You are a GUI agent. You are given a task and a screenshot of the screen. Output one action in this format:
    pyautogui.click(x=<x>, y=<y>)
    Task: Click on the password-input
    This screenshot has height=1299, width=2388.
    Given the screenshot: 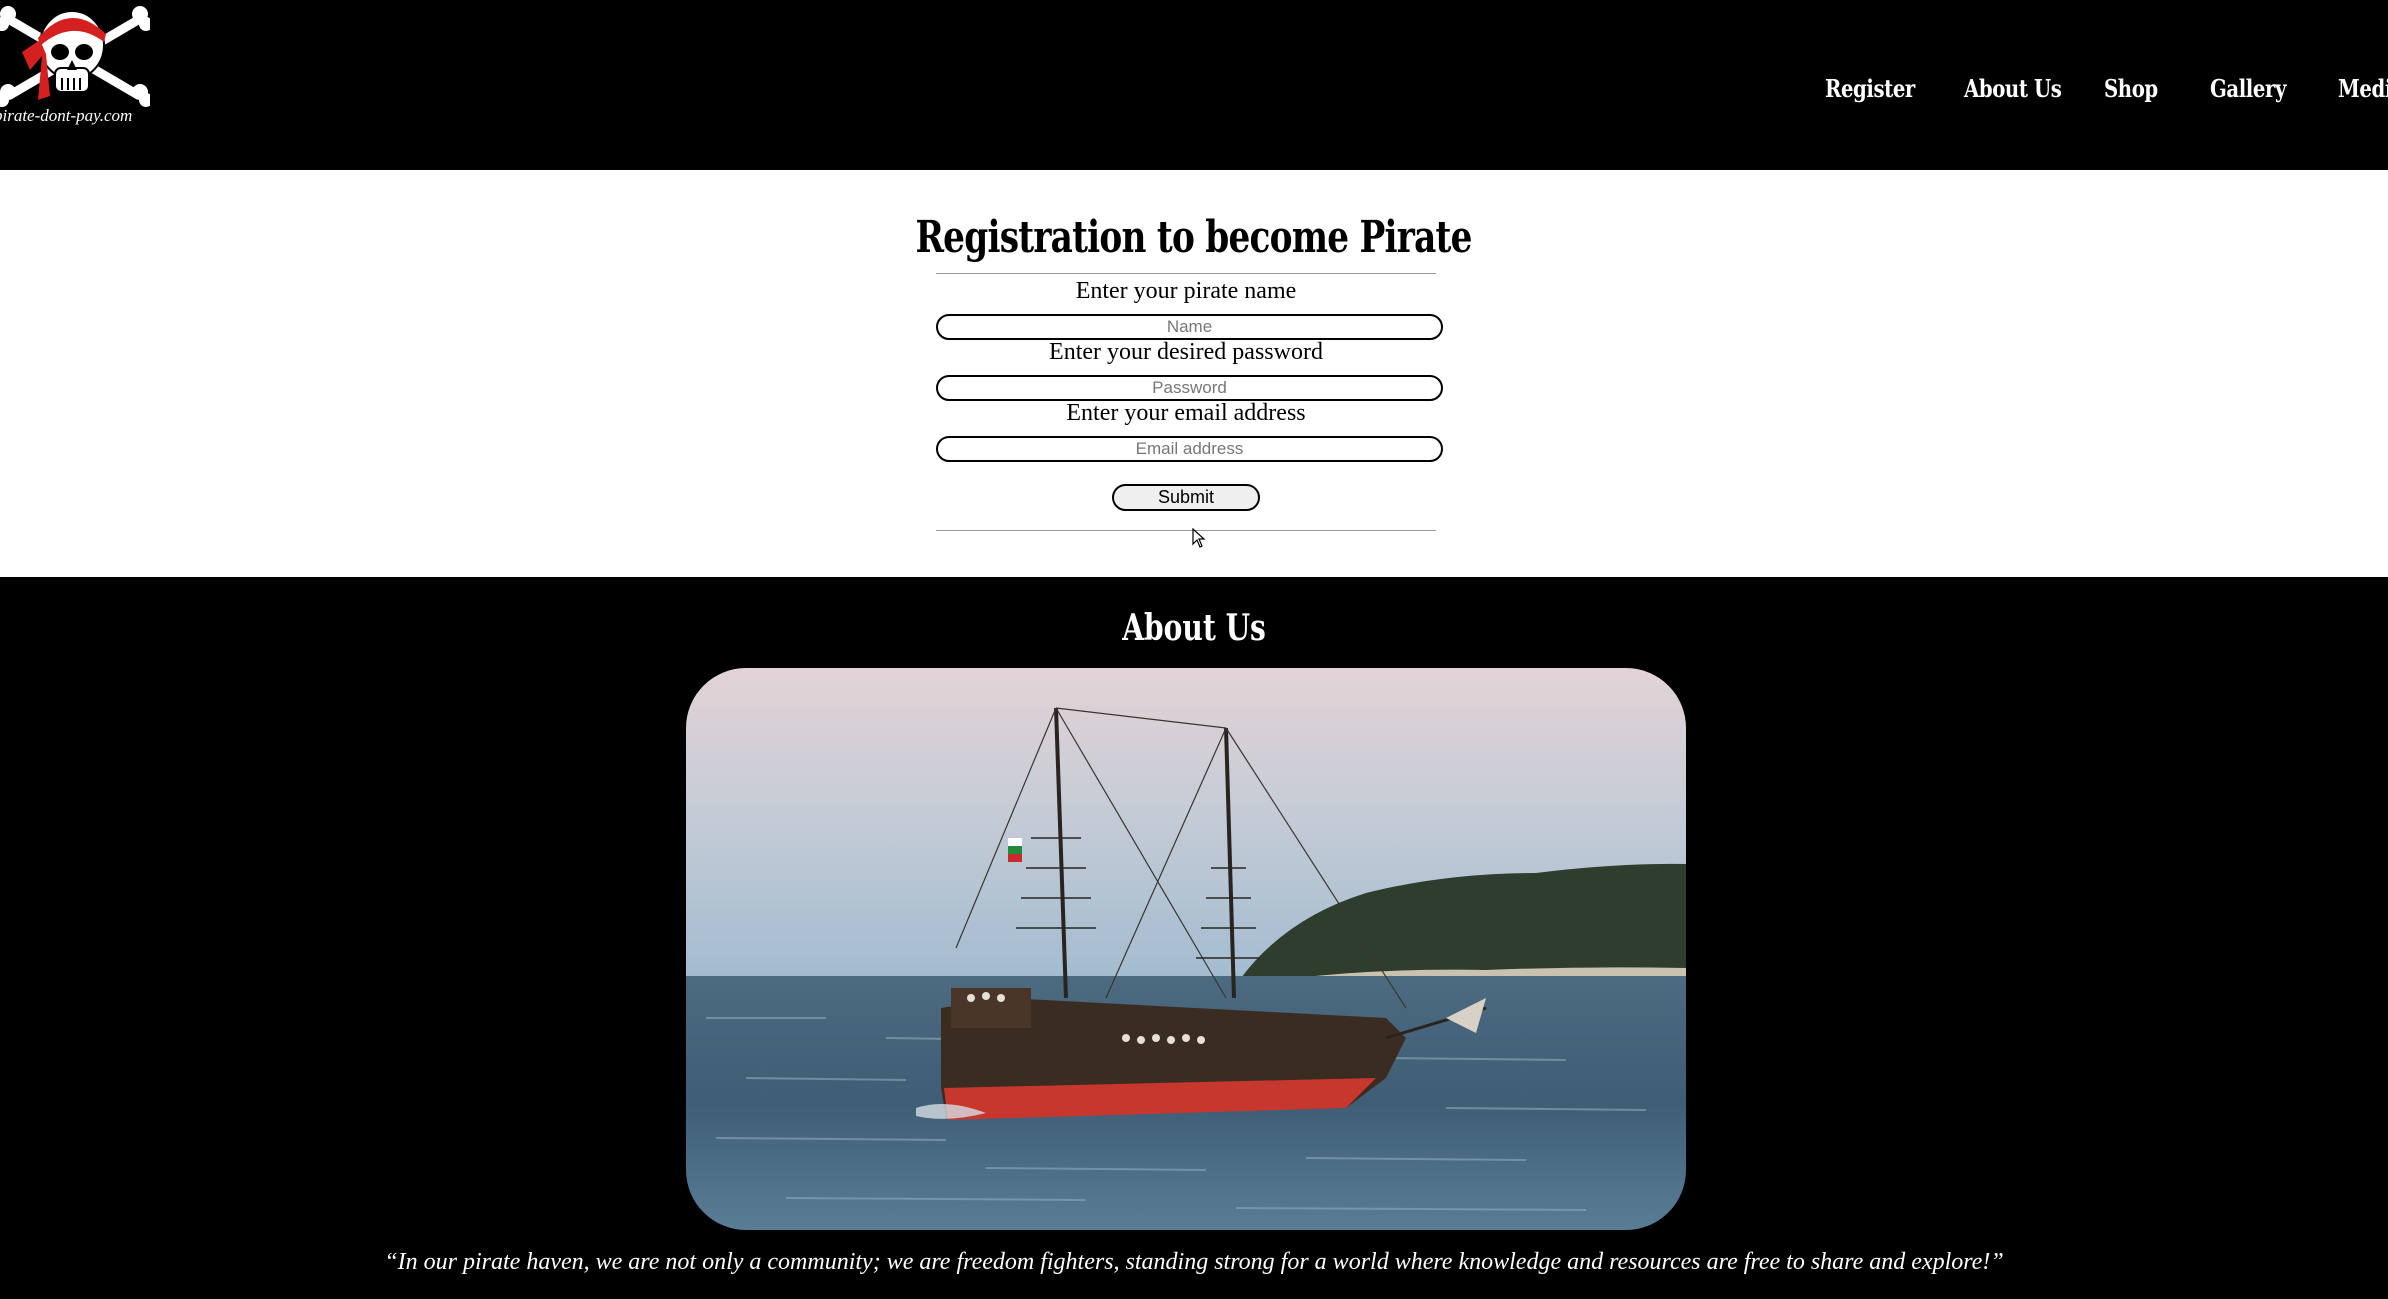 What is the action you would take?
    pyautogui.click(x=1189, y=388)
    